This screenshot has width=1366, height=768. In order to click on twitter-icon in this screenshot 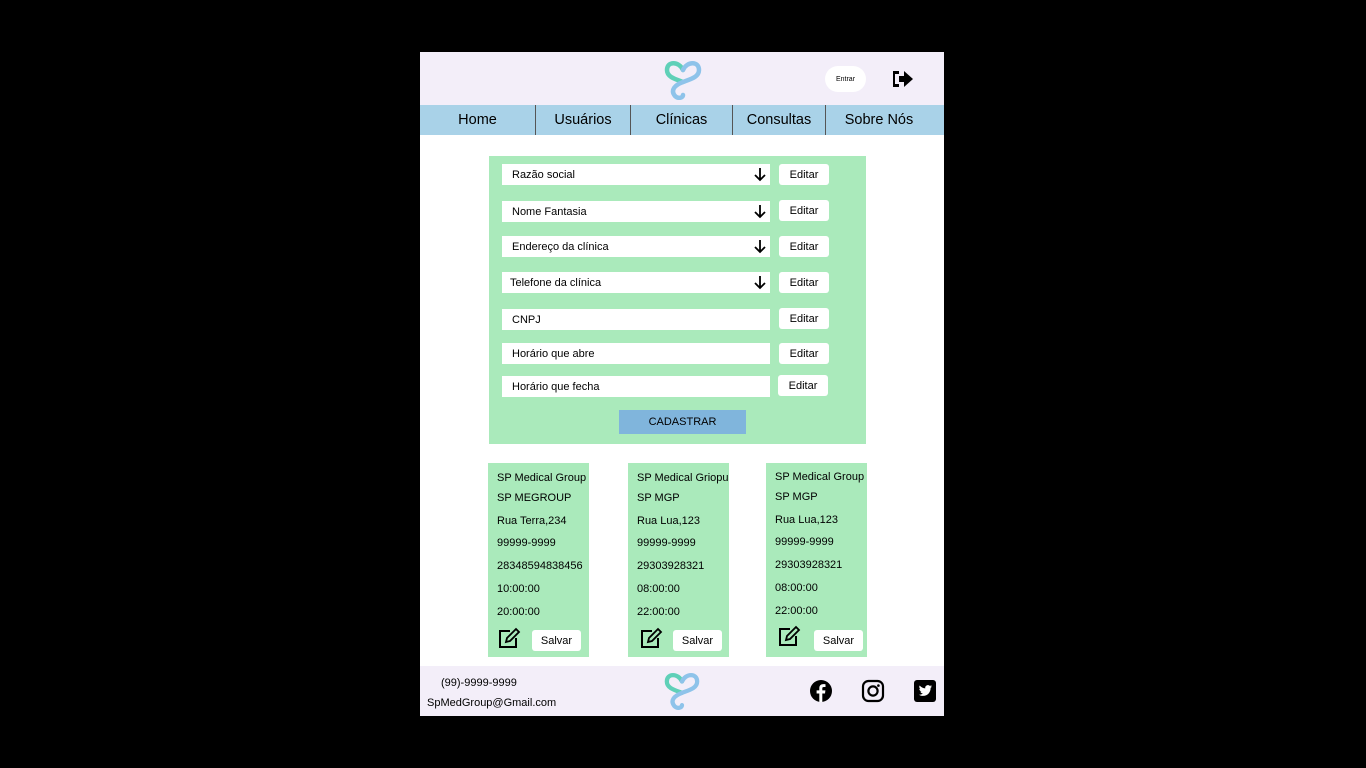, I will do `click(925, 691)`.